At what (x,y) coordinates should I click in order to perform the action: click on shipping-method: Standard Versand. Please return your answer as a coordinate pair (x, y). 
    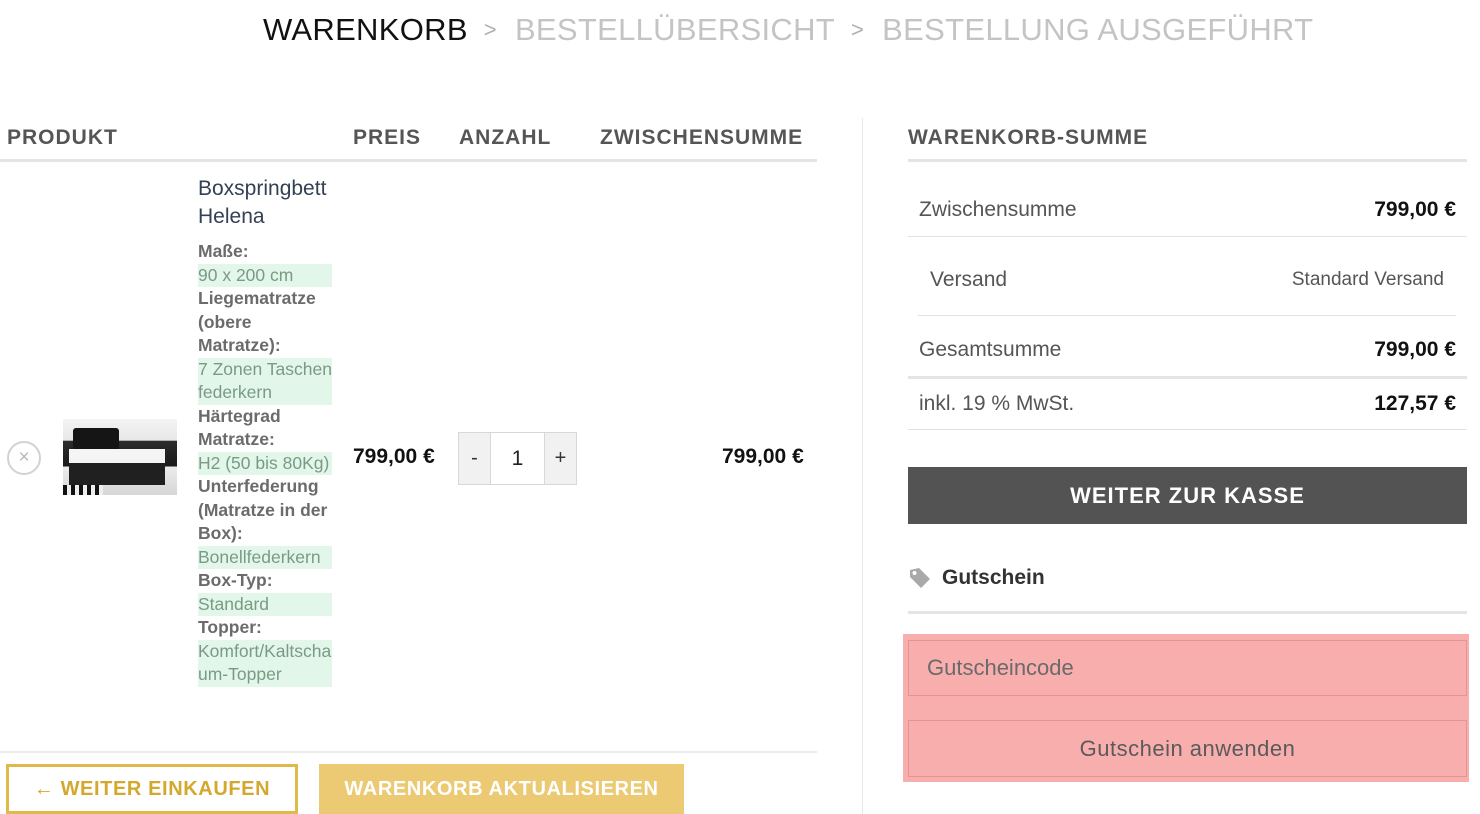
    Looking at the image, I should click on (1367, 279).